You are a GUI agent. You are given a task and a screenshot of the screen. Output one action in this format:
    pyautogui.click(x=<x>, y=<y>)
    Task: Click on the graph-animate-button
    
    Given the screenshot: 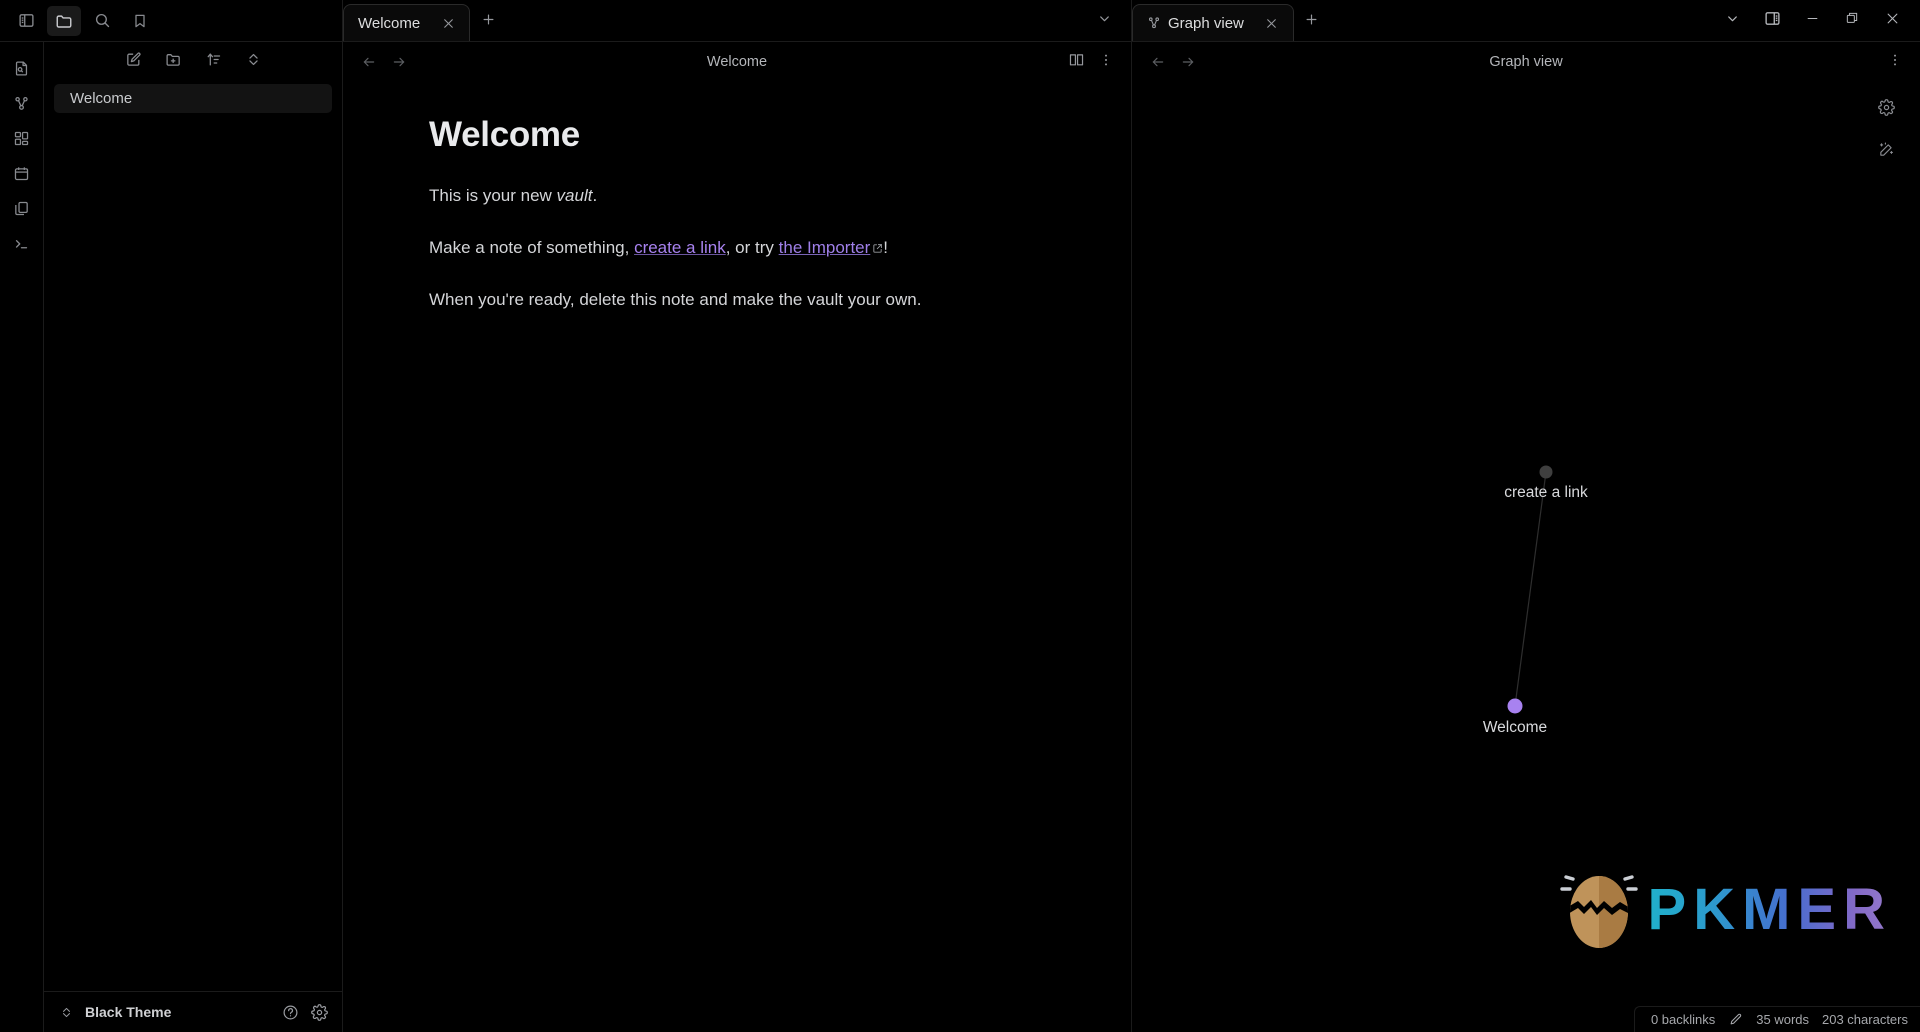 What is the action you would take?
    pyautogui.click(x=1886, y=152)
    